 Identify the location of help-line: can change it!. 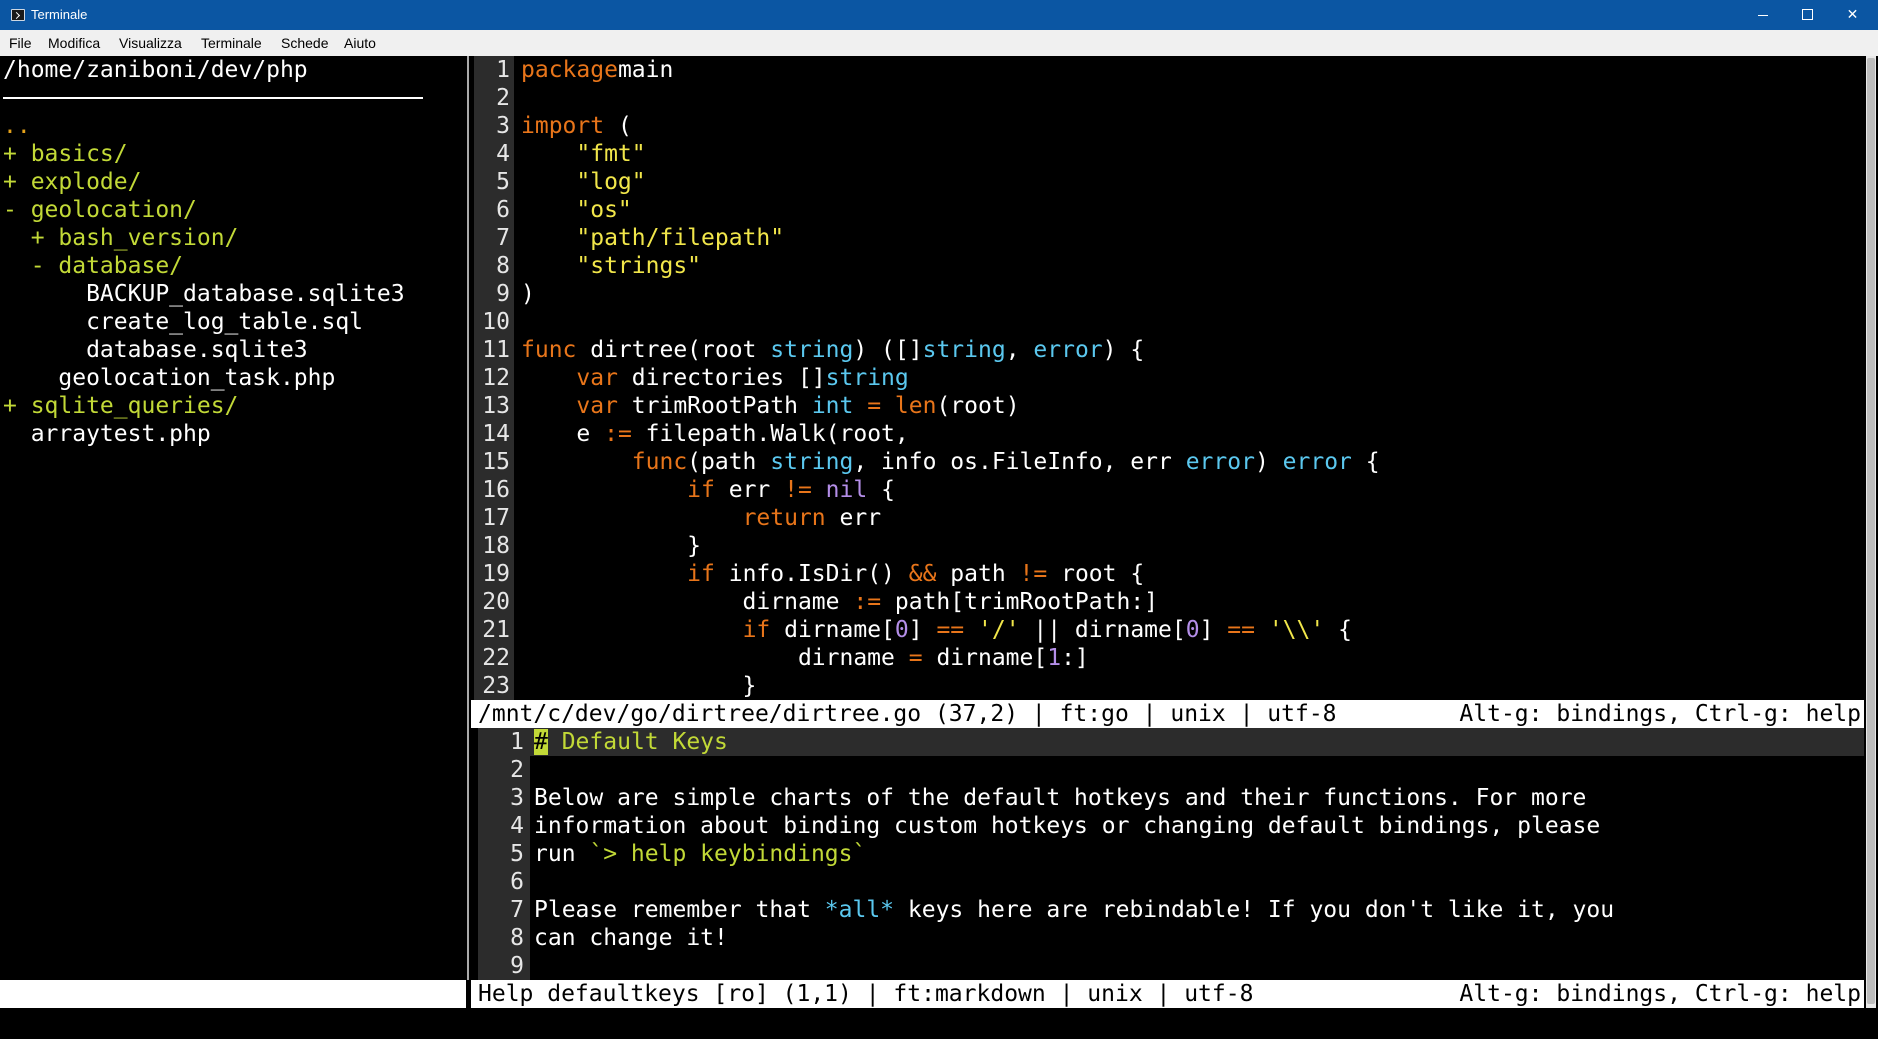
(1076, 938).